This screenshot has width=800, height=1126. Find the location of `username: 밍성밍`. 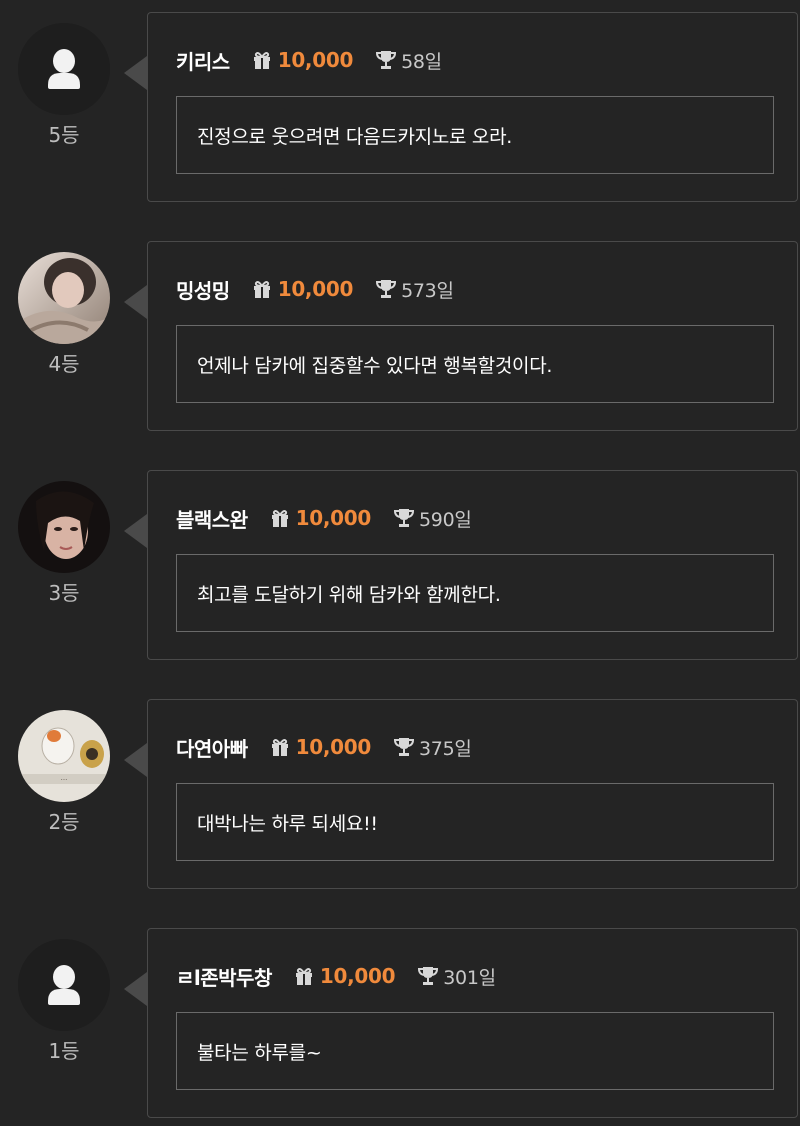

username: 밍성밍 is located at coordinates (203, 289).